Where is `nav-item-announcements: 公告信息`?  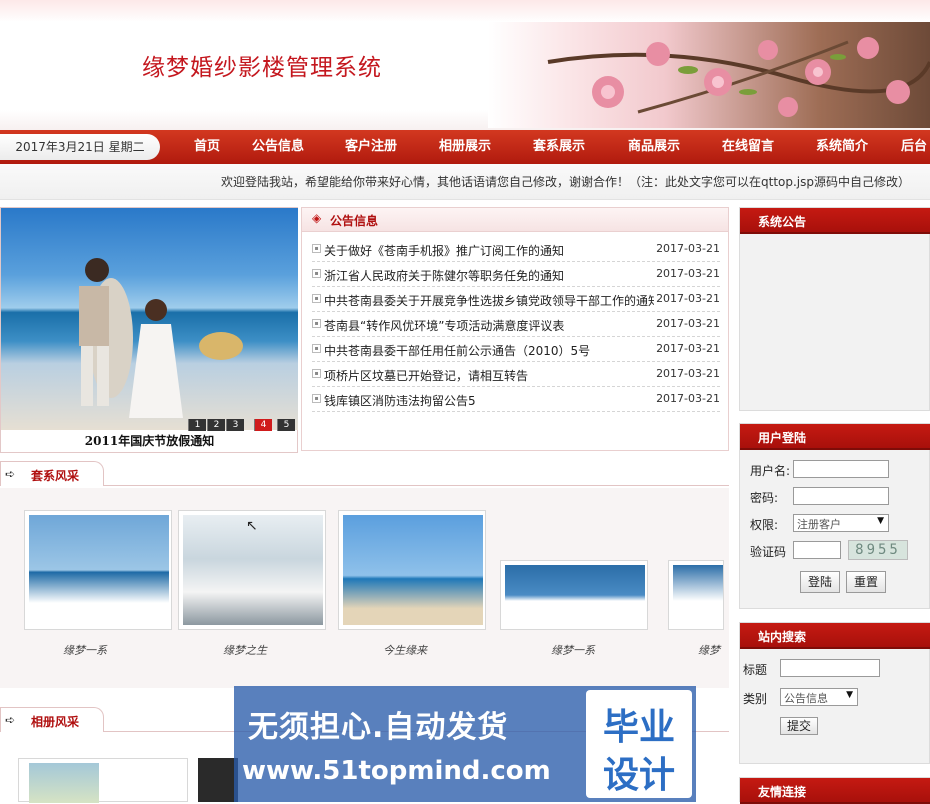 nav-item-announcements: 公告信息 is located at coordinates (278, 147).